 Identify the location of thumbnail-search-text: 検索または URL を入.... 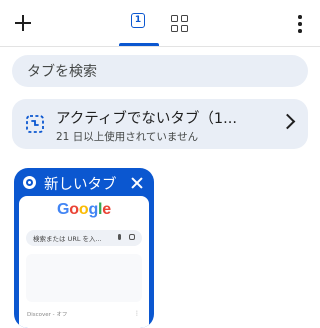
(67, 239).